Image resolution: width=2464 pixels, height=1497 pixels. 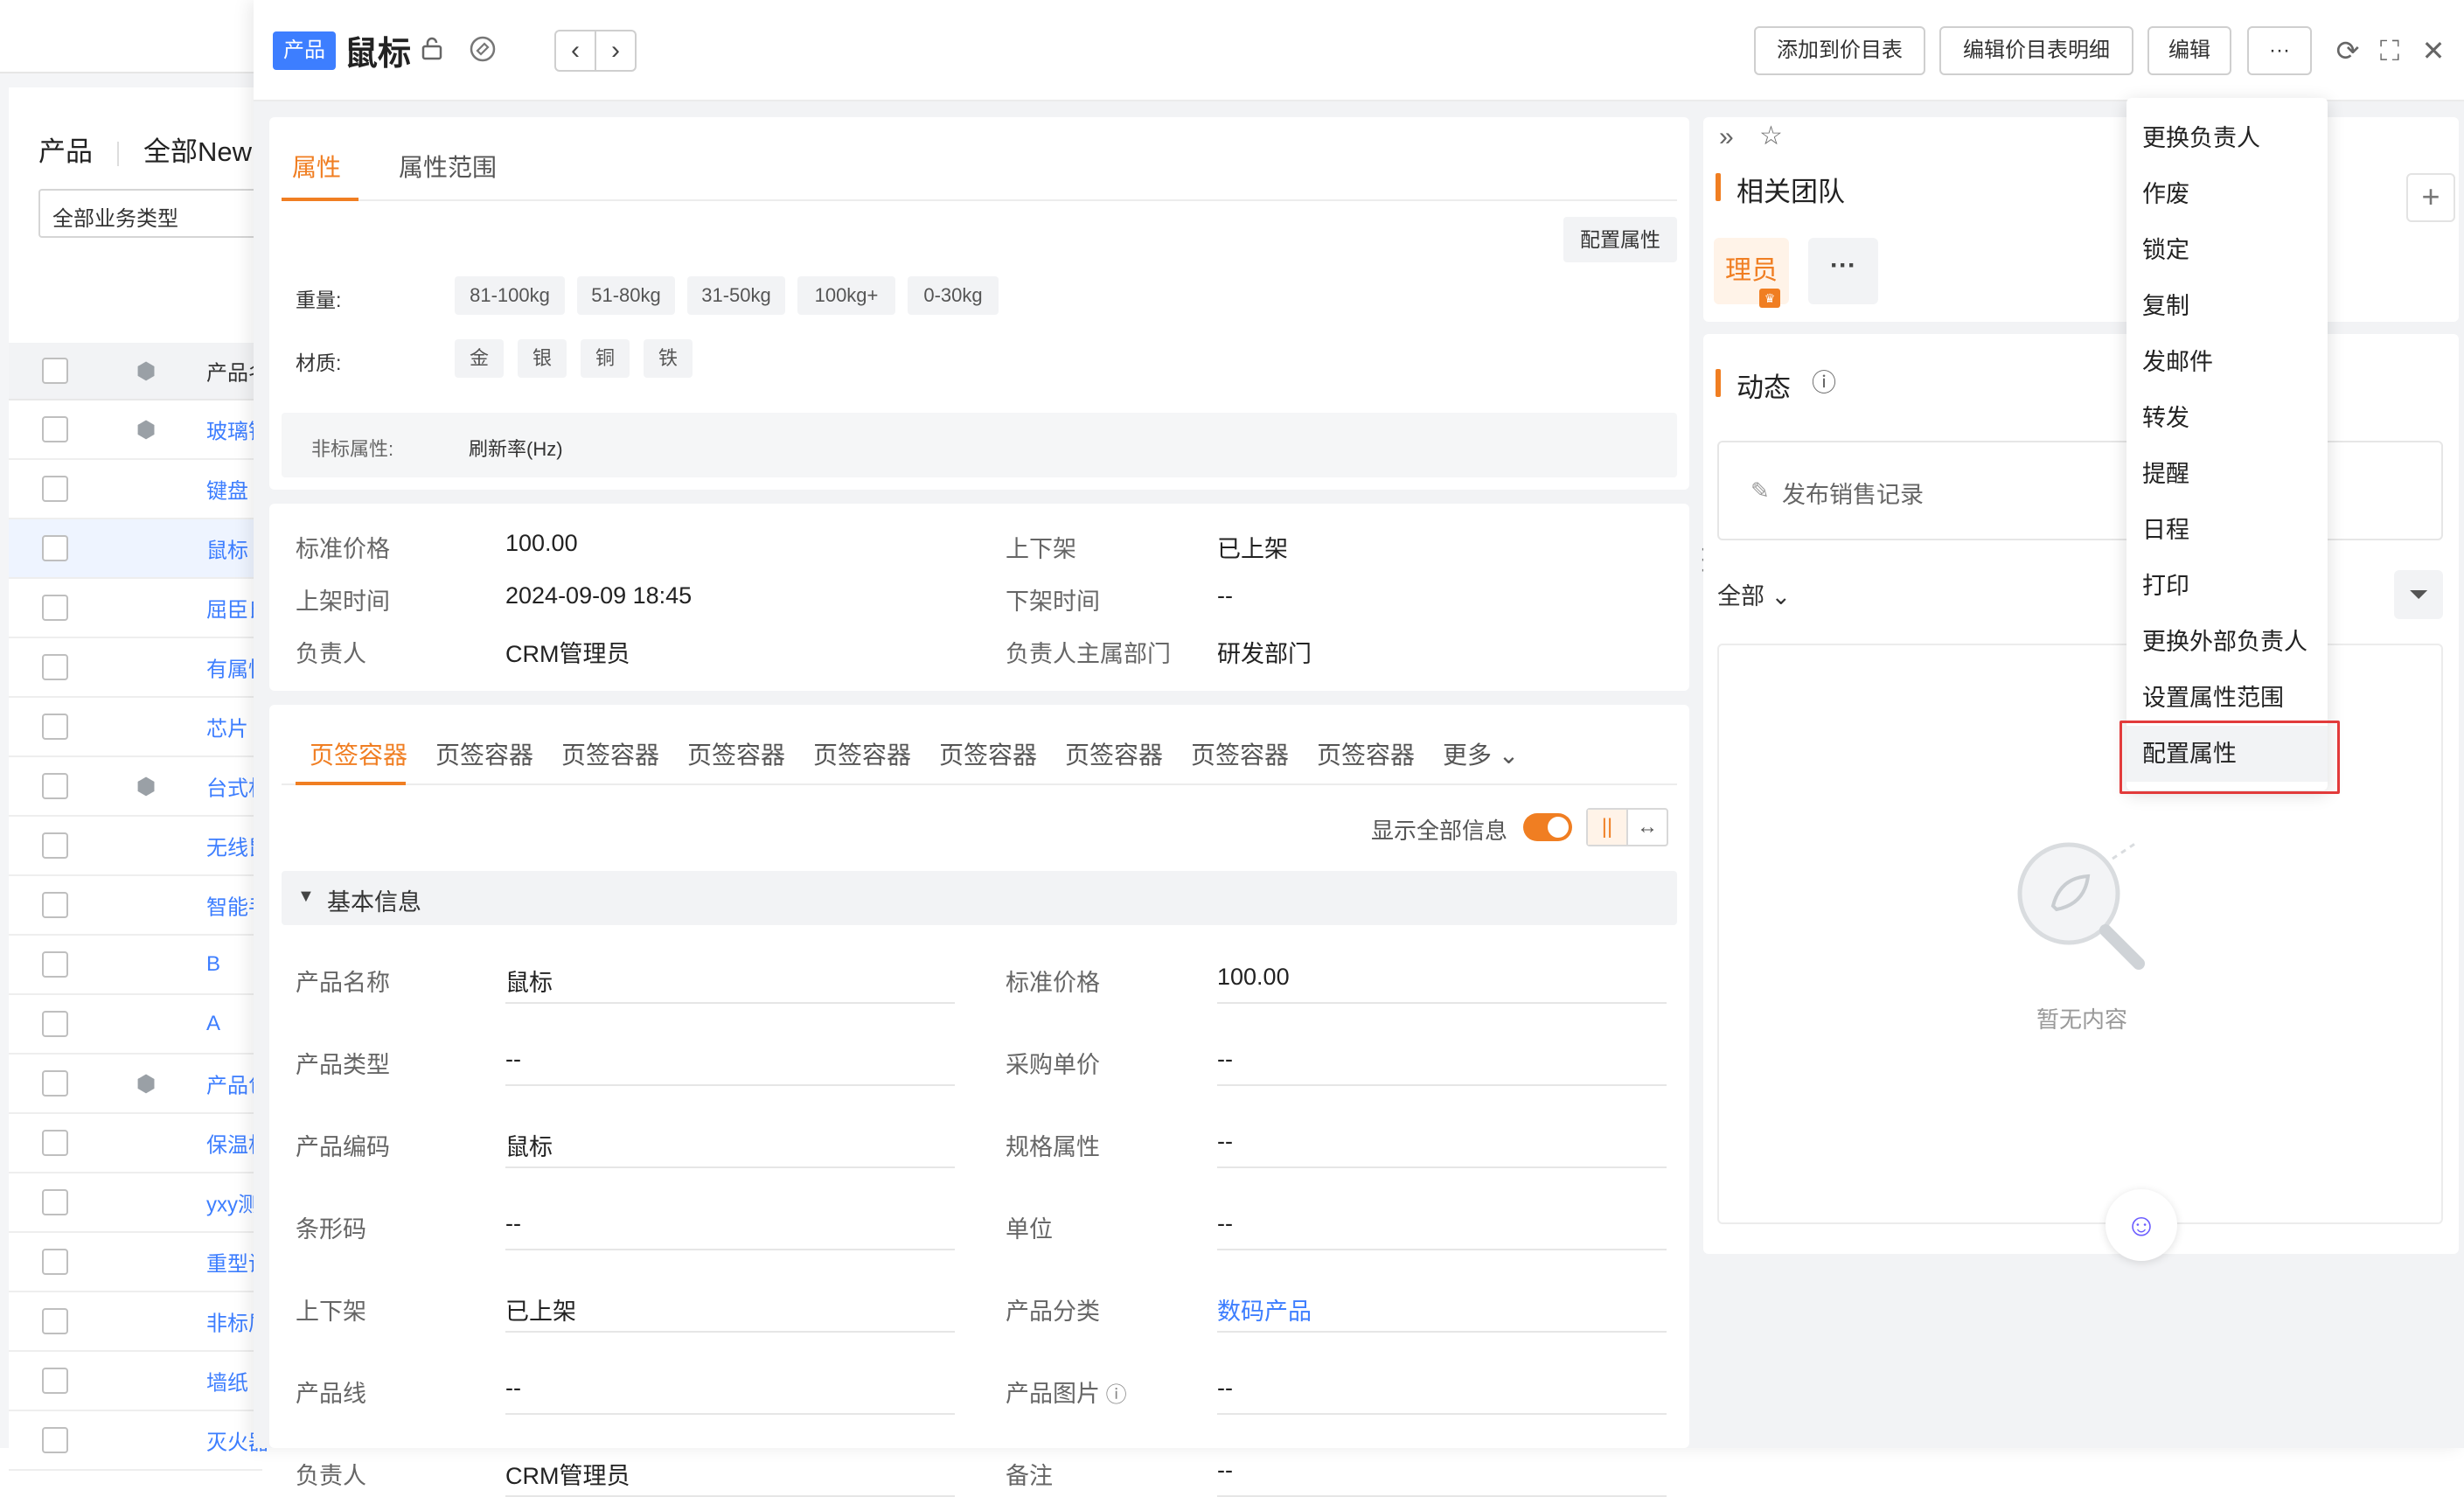 I want to click on table-row: yxy测试, so click(x=144, y=1203).